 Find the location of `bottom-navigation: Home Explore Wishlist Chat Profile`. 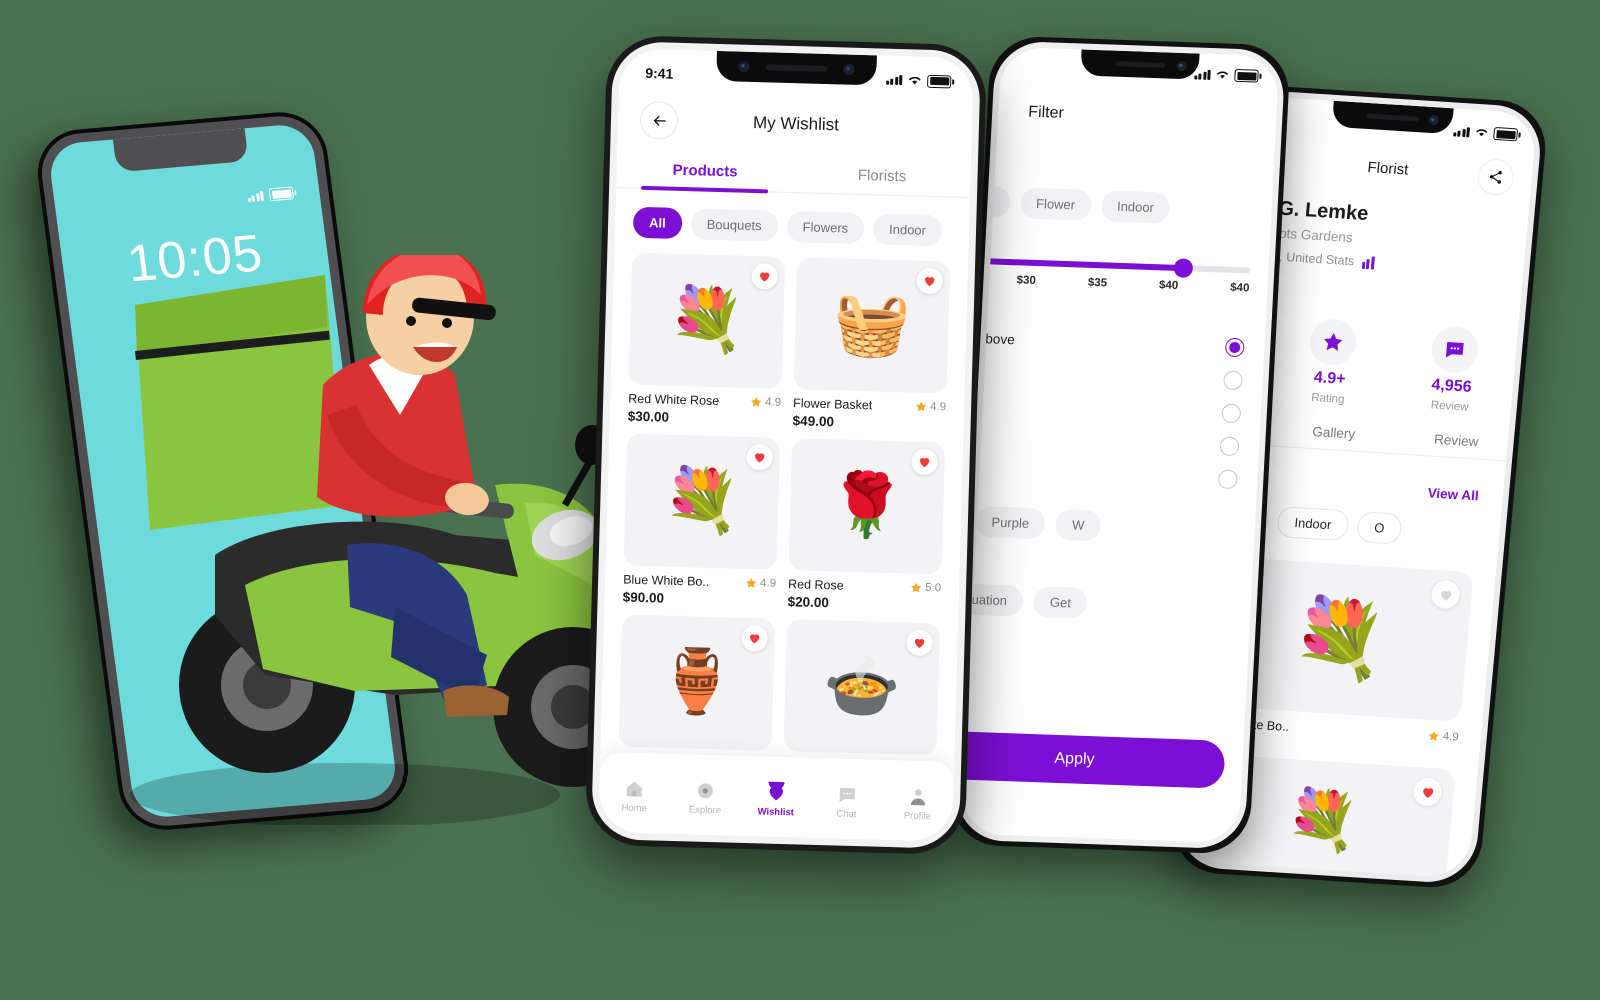

bottom-navigation: Home Explore Wishlist Chat Profile is located at coordinates (776, 796).